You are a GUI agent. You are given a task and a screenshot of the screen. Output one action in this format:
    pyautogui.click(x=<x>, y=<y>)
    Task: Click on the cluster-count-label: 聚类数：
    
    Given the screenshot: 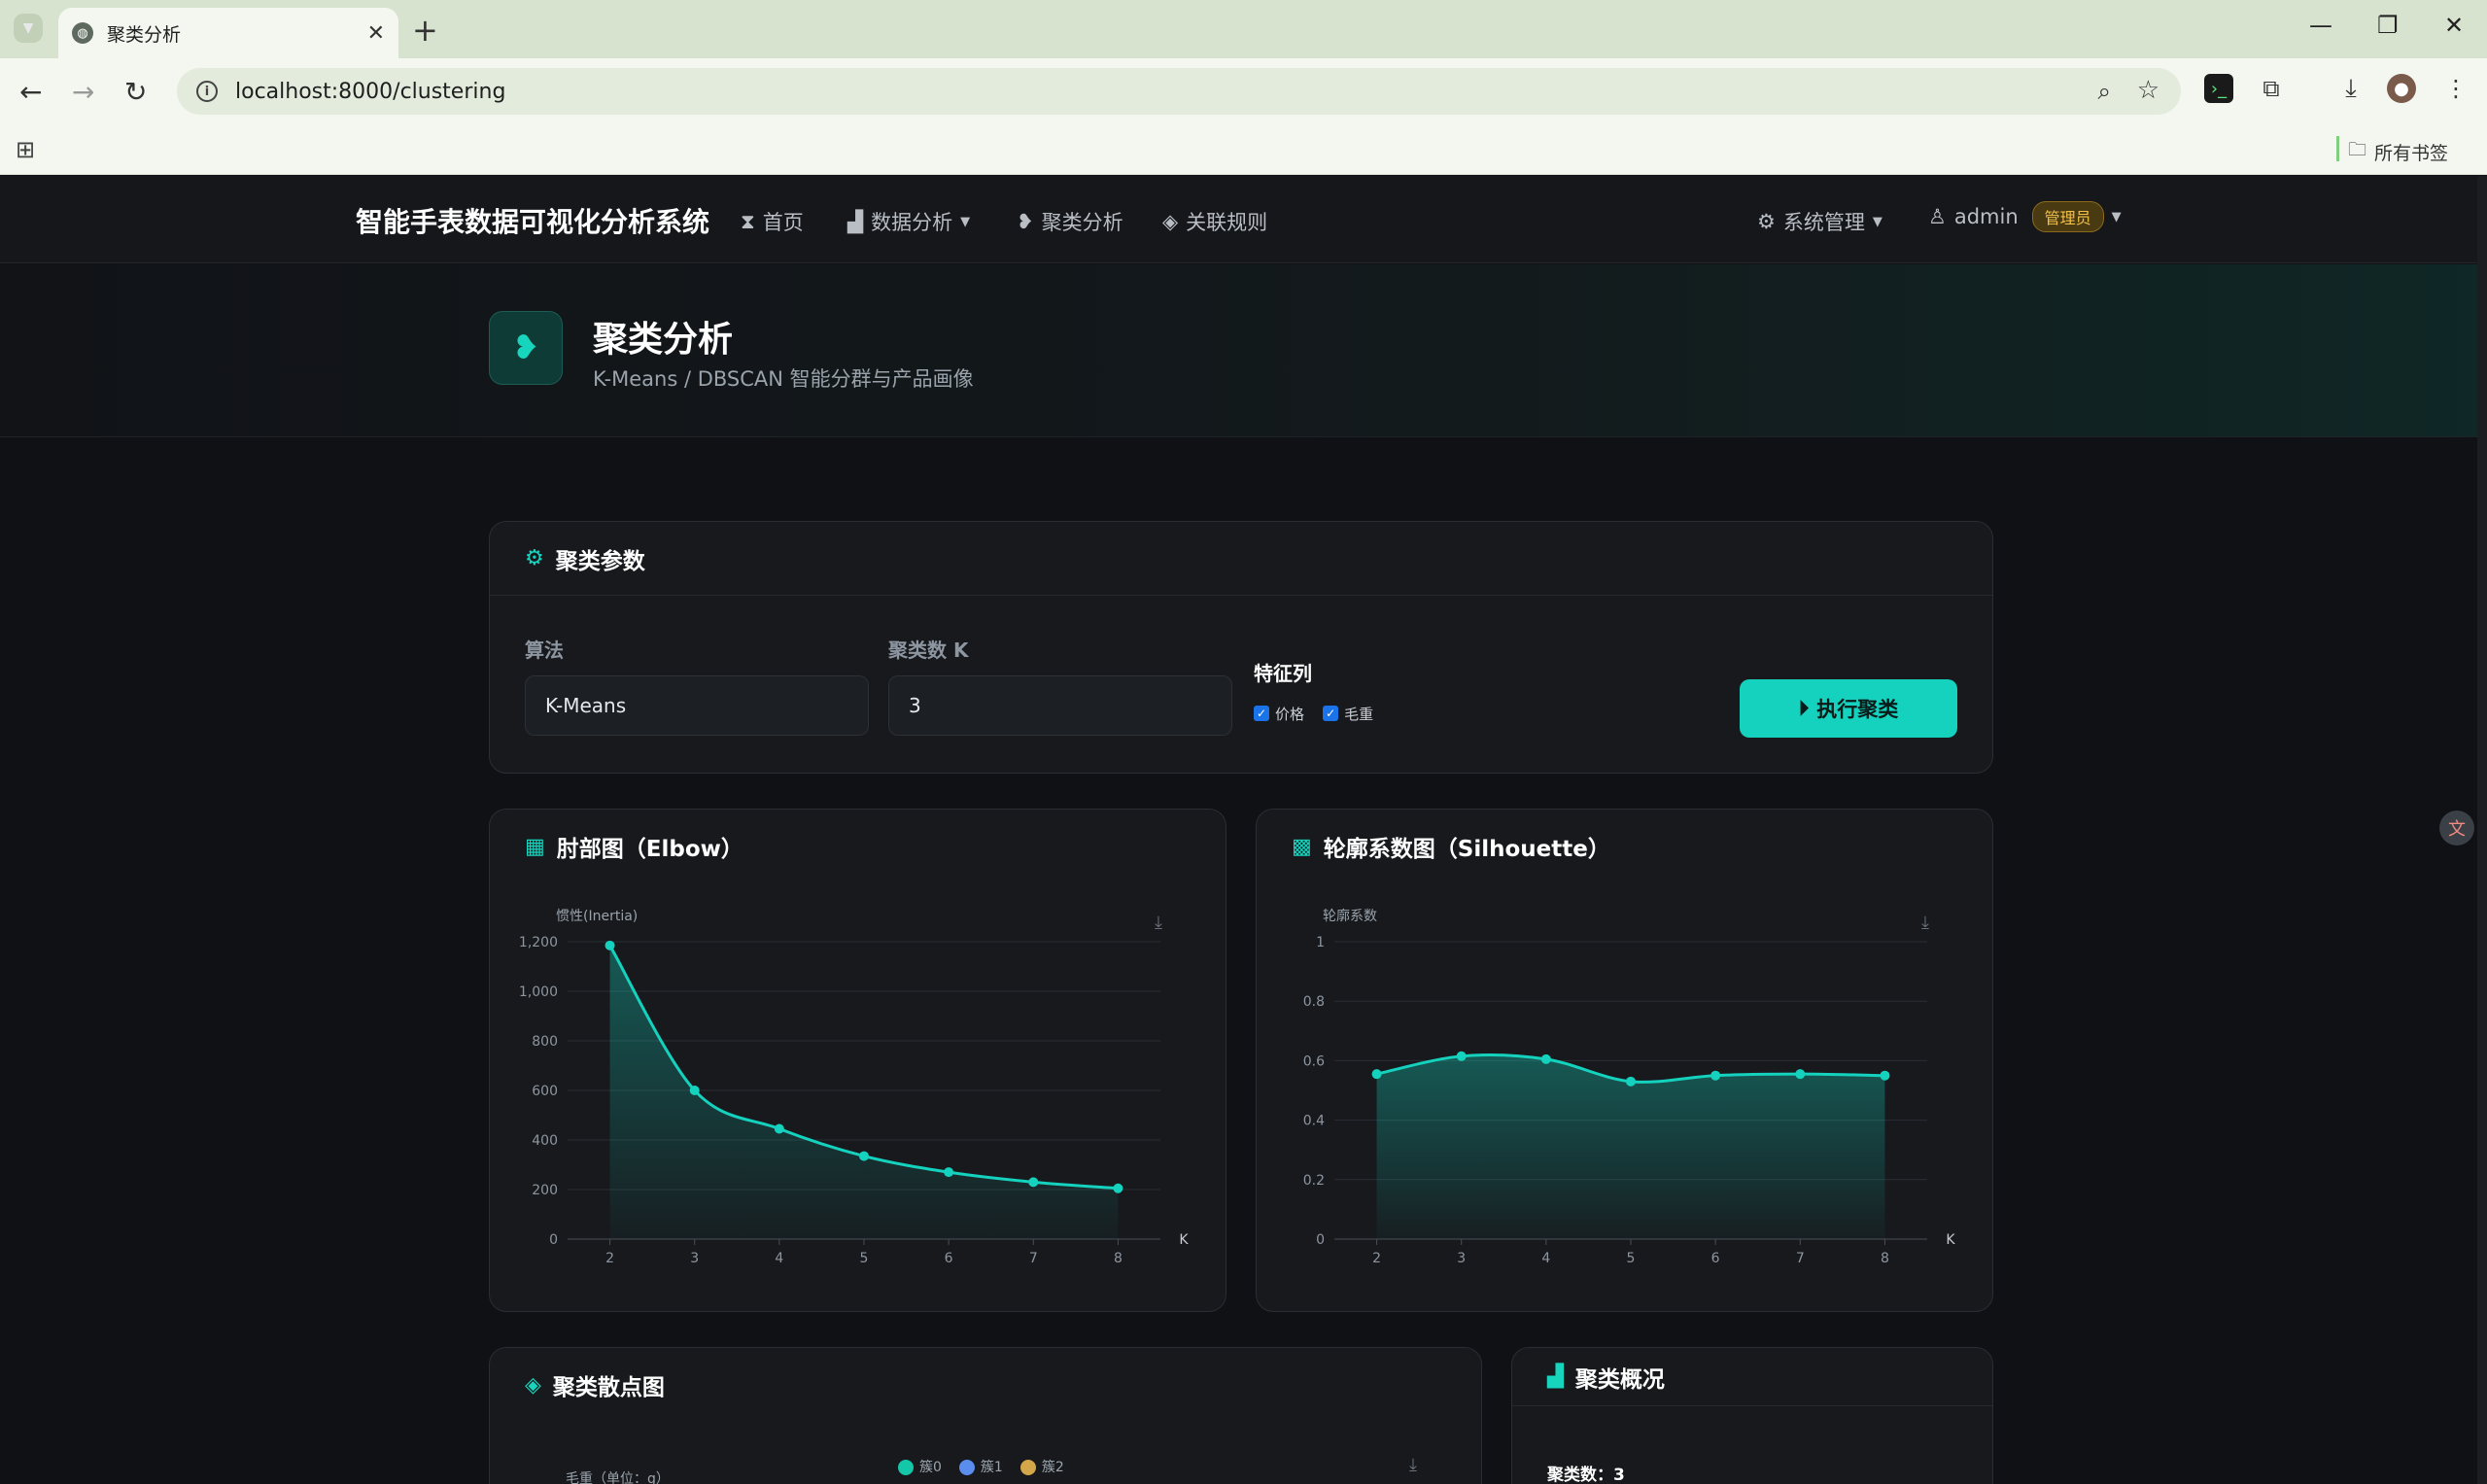 What is the action you would take?
    pyautogui.click(x=1580, y=1475)
    